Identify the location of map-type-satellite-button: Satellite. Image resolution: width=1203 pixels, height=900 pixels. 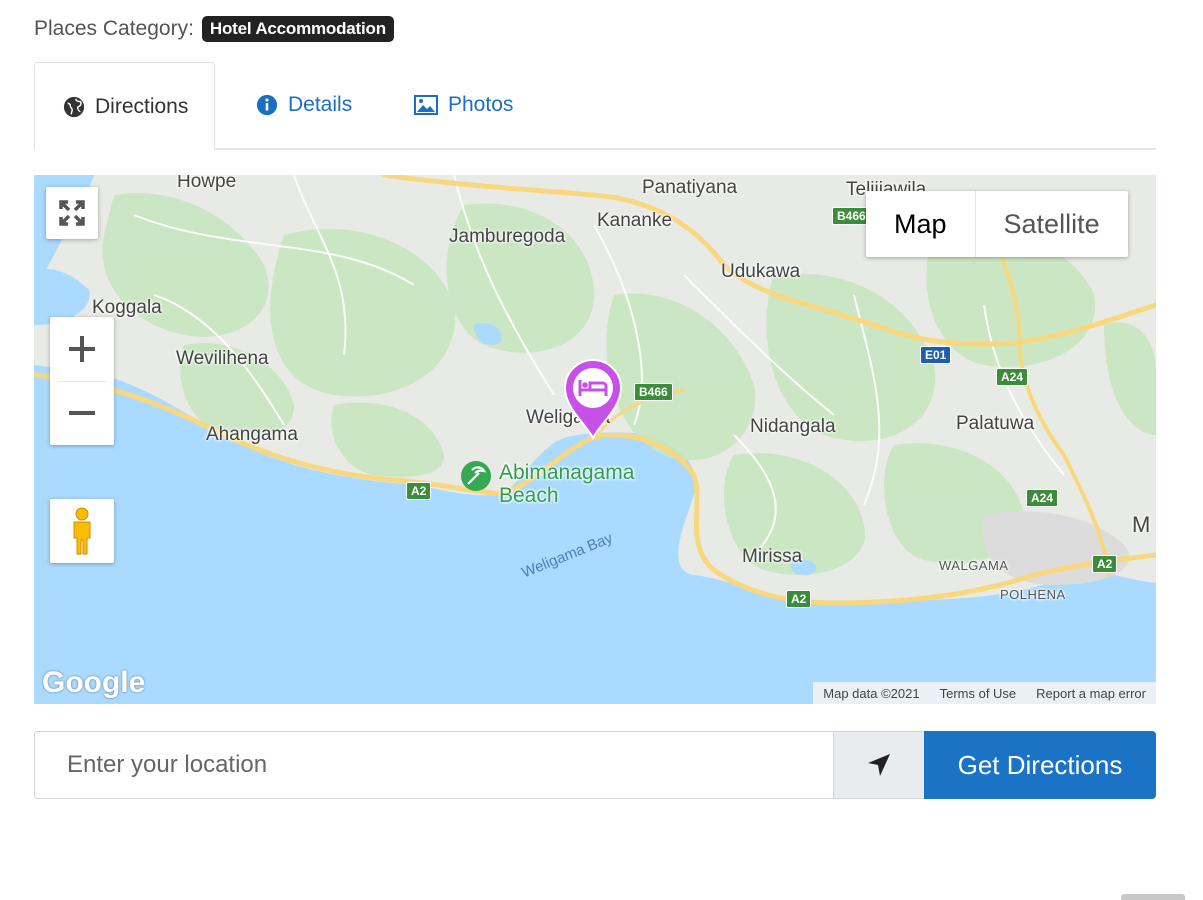
(1052, 224).